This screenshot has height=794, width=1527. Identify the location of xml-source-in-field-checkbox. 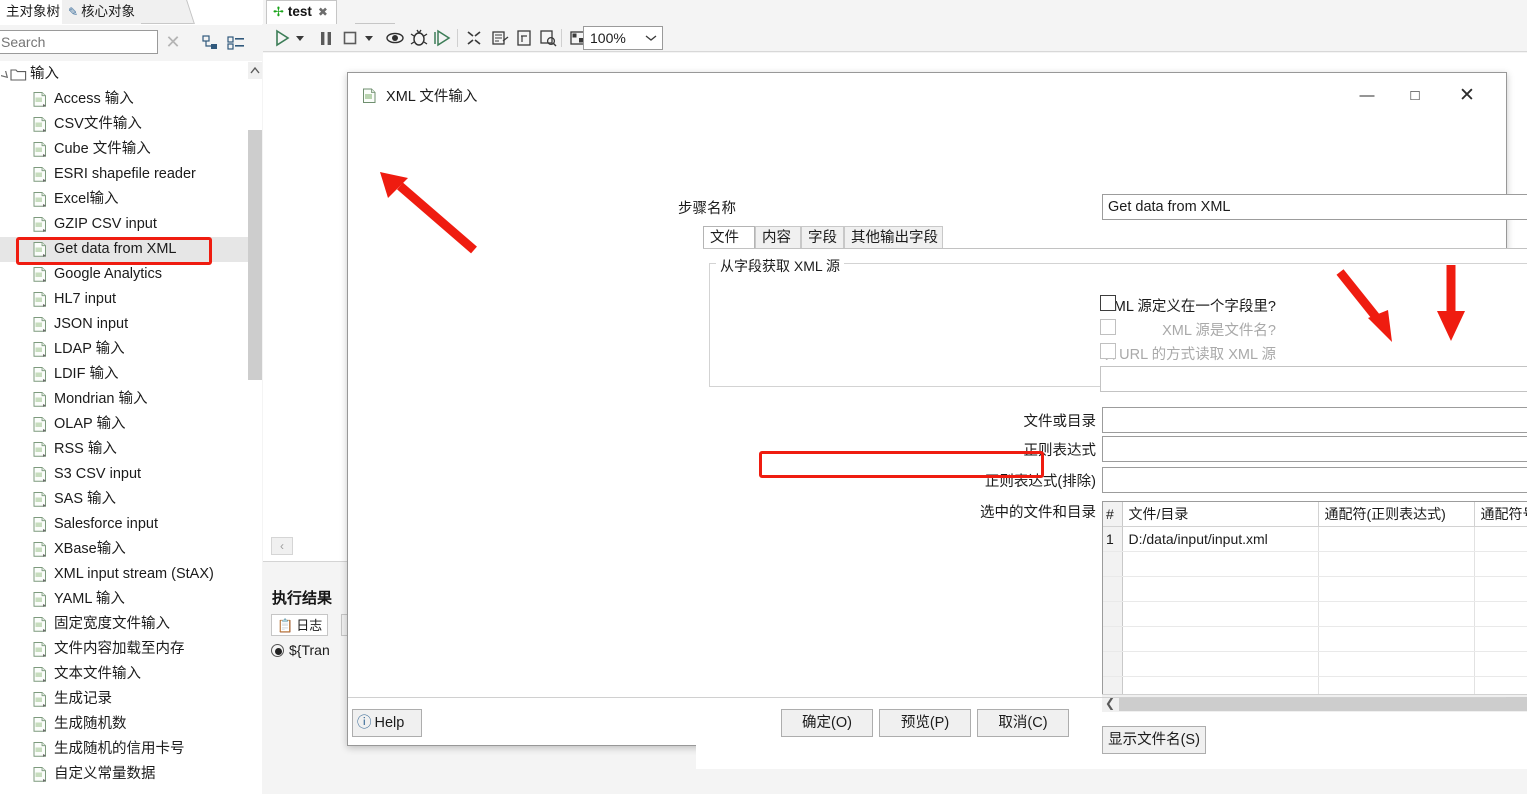
(1108, 303).